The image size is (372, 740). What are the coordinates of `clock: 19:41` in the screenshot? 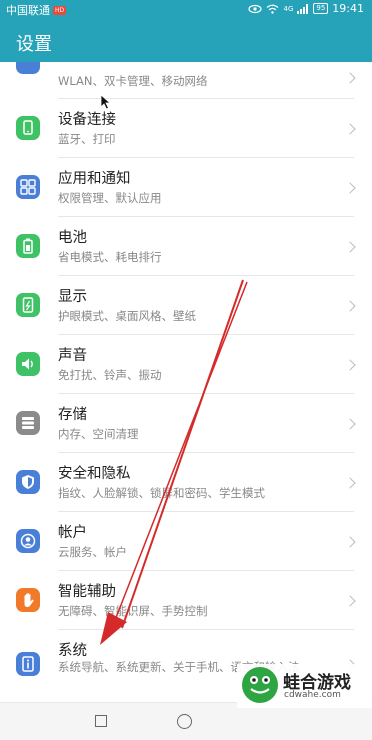 It's located at (348, 8).